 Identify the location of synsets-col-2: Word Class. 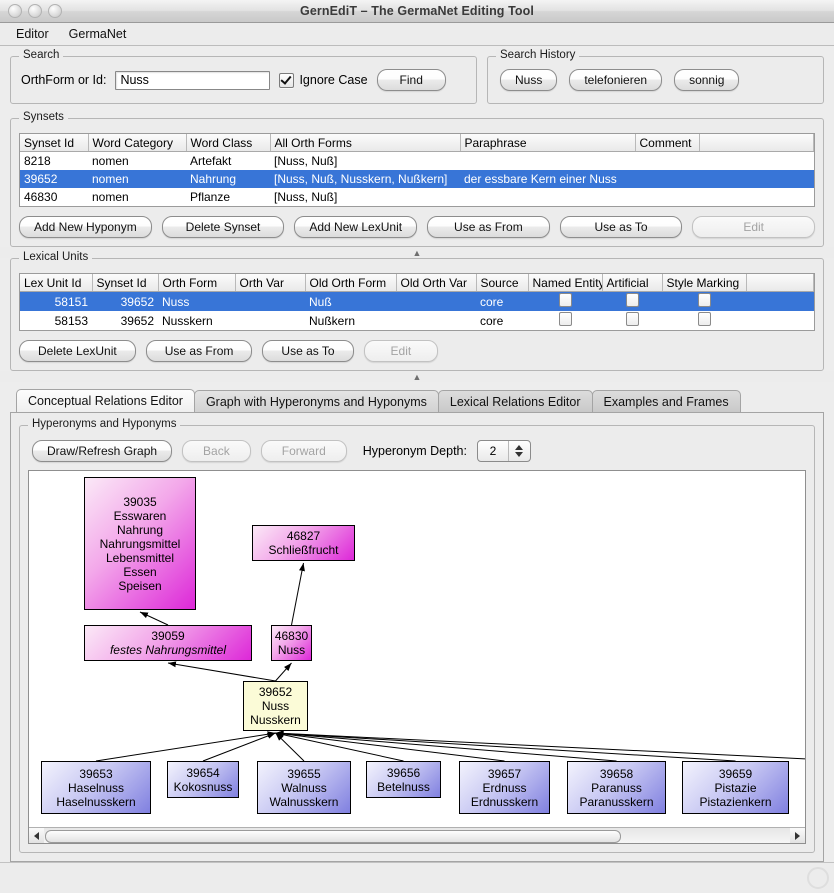
(228, 143).